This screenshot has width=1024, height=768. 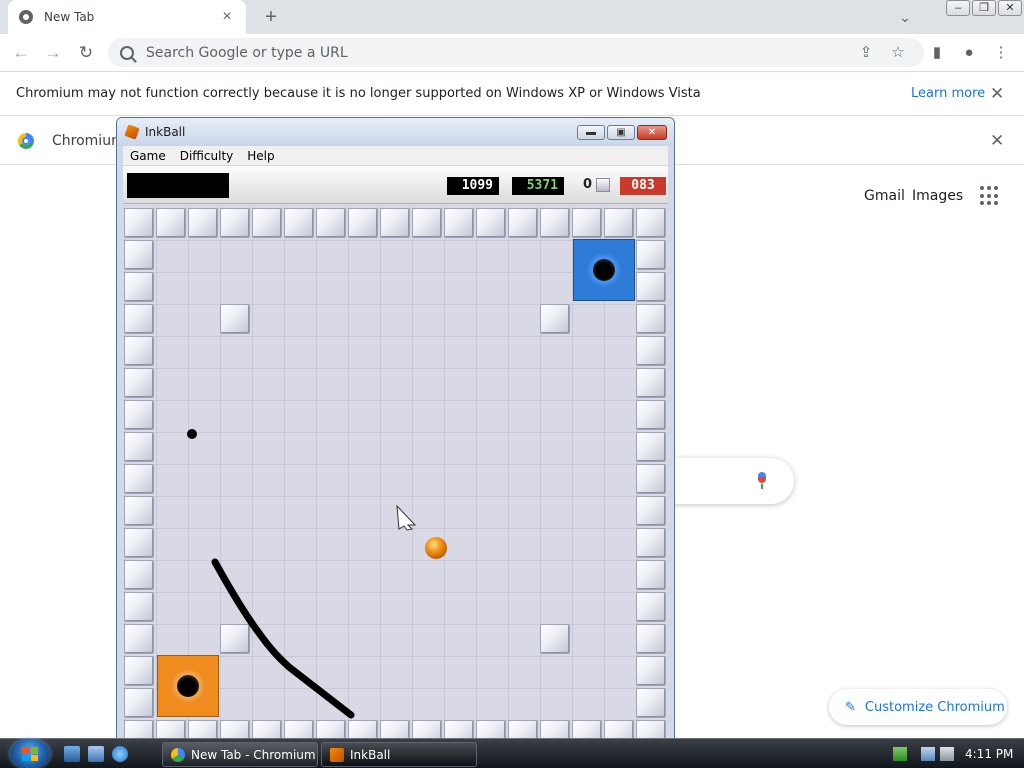 I want to click on tab-search-icon: ⌄, so click(x=905, y=17).